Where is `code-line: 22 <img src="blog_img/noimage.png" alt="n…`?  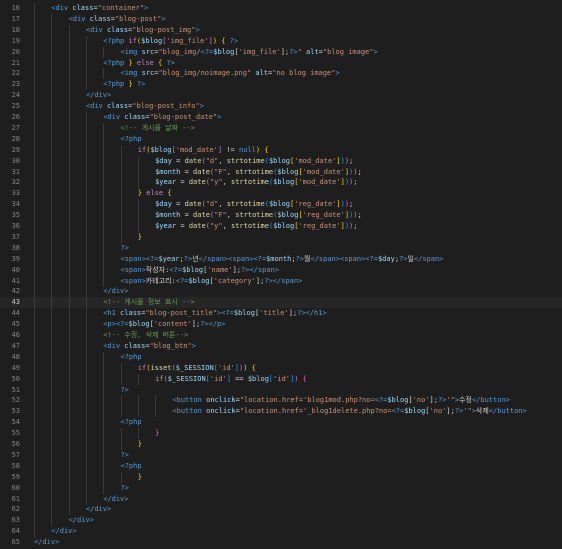
code-line: 22 <img src="blog_img/noimage.png" alt="n… is located at coordinates (281, 74).